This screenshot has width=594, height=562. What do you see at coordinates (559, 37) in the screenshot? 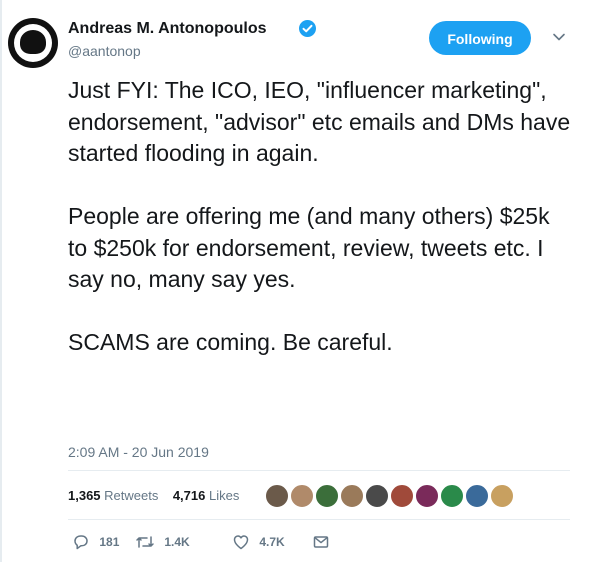
I see `chevron-down-icon` at bounding box center [559, 37].